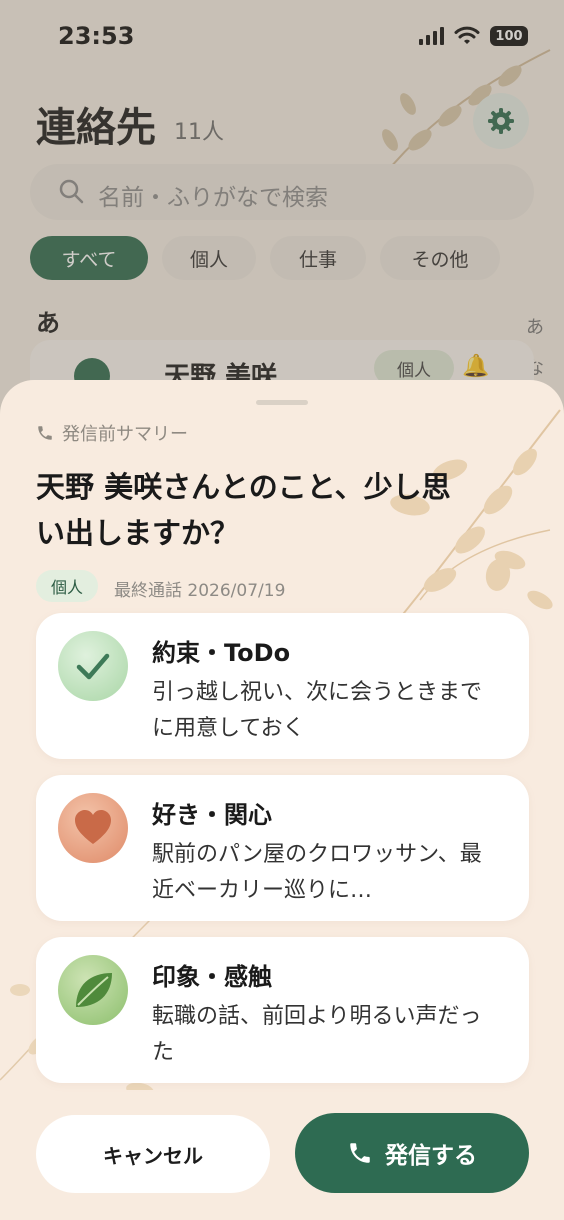 The height and width of the screenshot is (1220, 564). I want to click on call-button: 発信する, so click(412, 1153).